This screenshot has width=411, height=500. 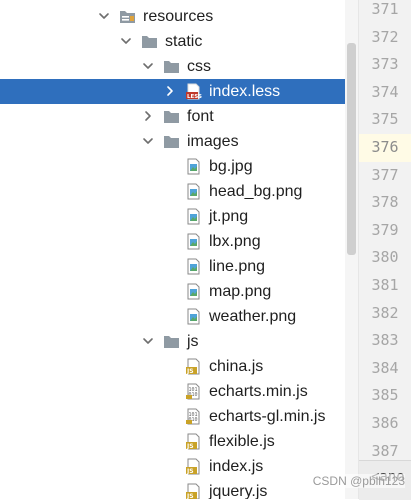 I want to click on tree-item-label: css, so click(x=199, y=66).